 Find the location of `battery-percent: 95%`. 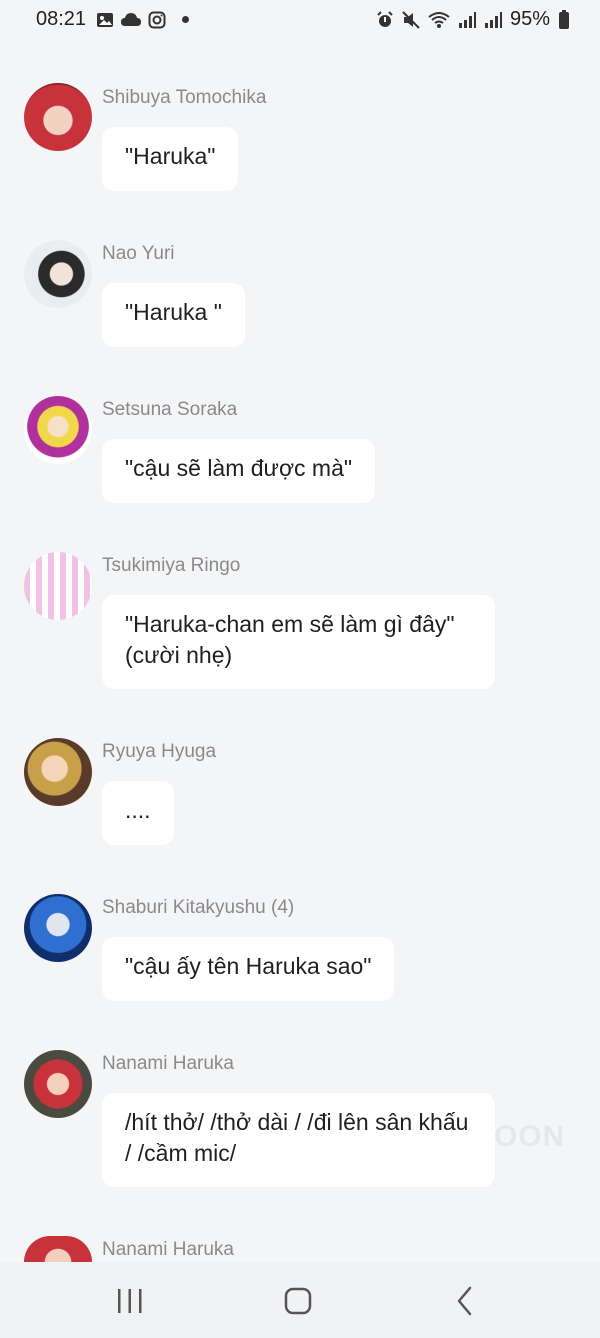

battery-percent: 95% is located at coordinates (529, 19).